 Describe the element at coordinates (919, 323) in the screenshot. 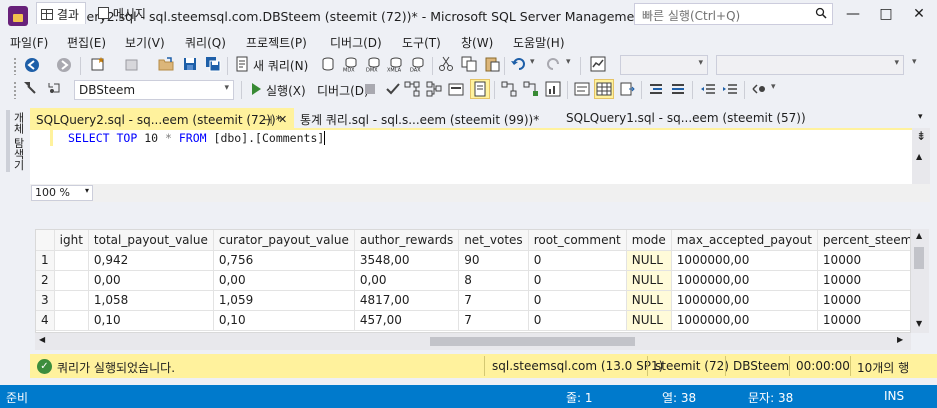

I see `scroll-down-icon: ▼` at that location.